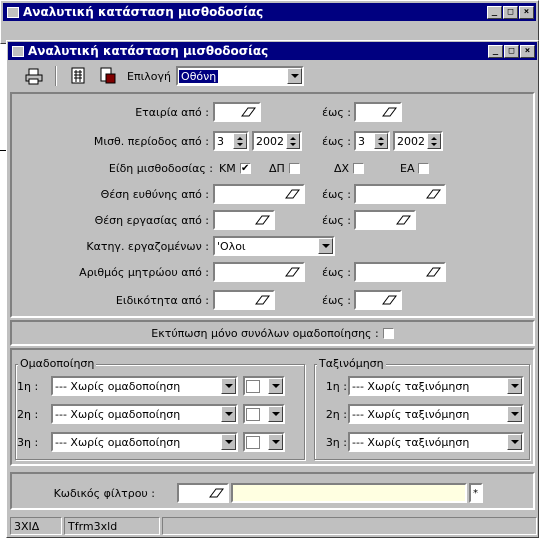 The width and height of the screenshot is (539, 538). Describe the element at coordinates (336, 272) in the screenshot. I see `reg-number-to-label: έως :` at that location.